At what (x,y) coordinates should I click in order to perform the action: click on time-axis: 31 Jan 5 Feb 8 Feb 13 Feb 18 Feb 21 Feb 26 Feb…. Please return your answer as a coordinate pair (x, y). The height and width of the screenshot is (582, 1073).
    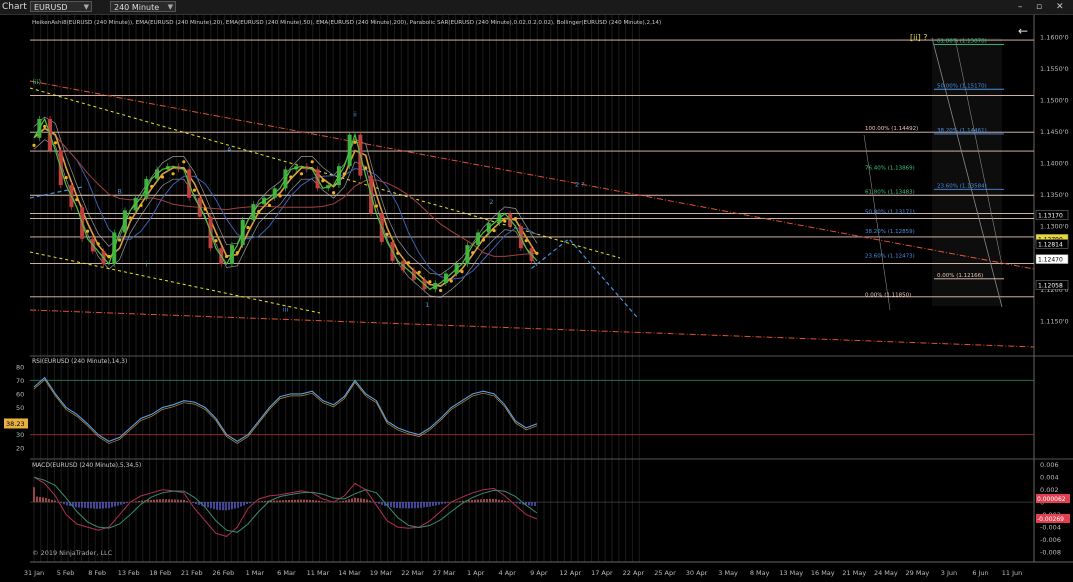
    Looking at the image, I should click on (523, 573).